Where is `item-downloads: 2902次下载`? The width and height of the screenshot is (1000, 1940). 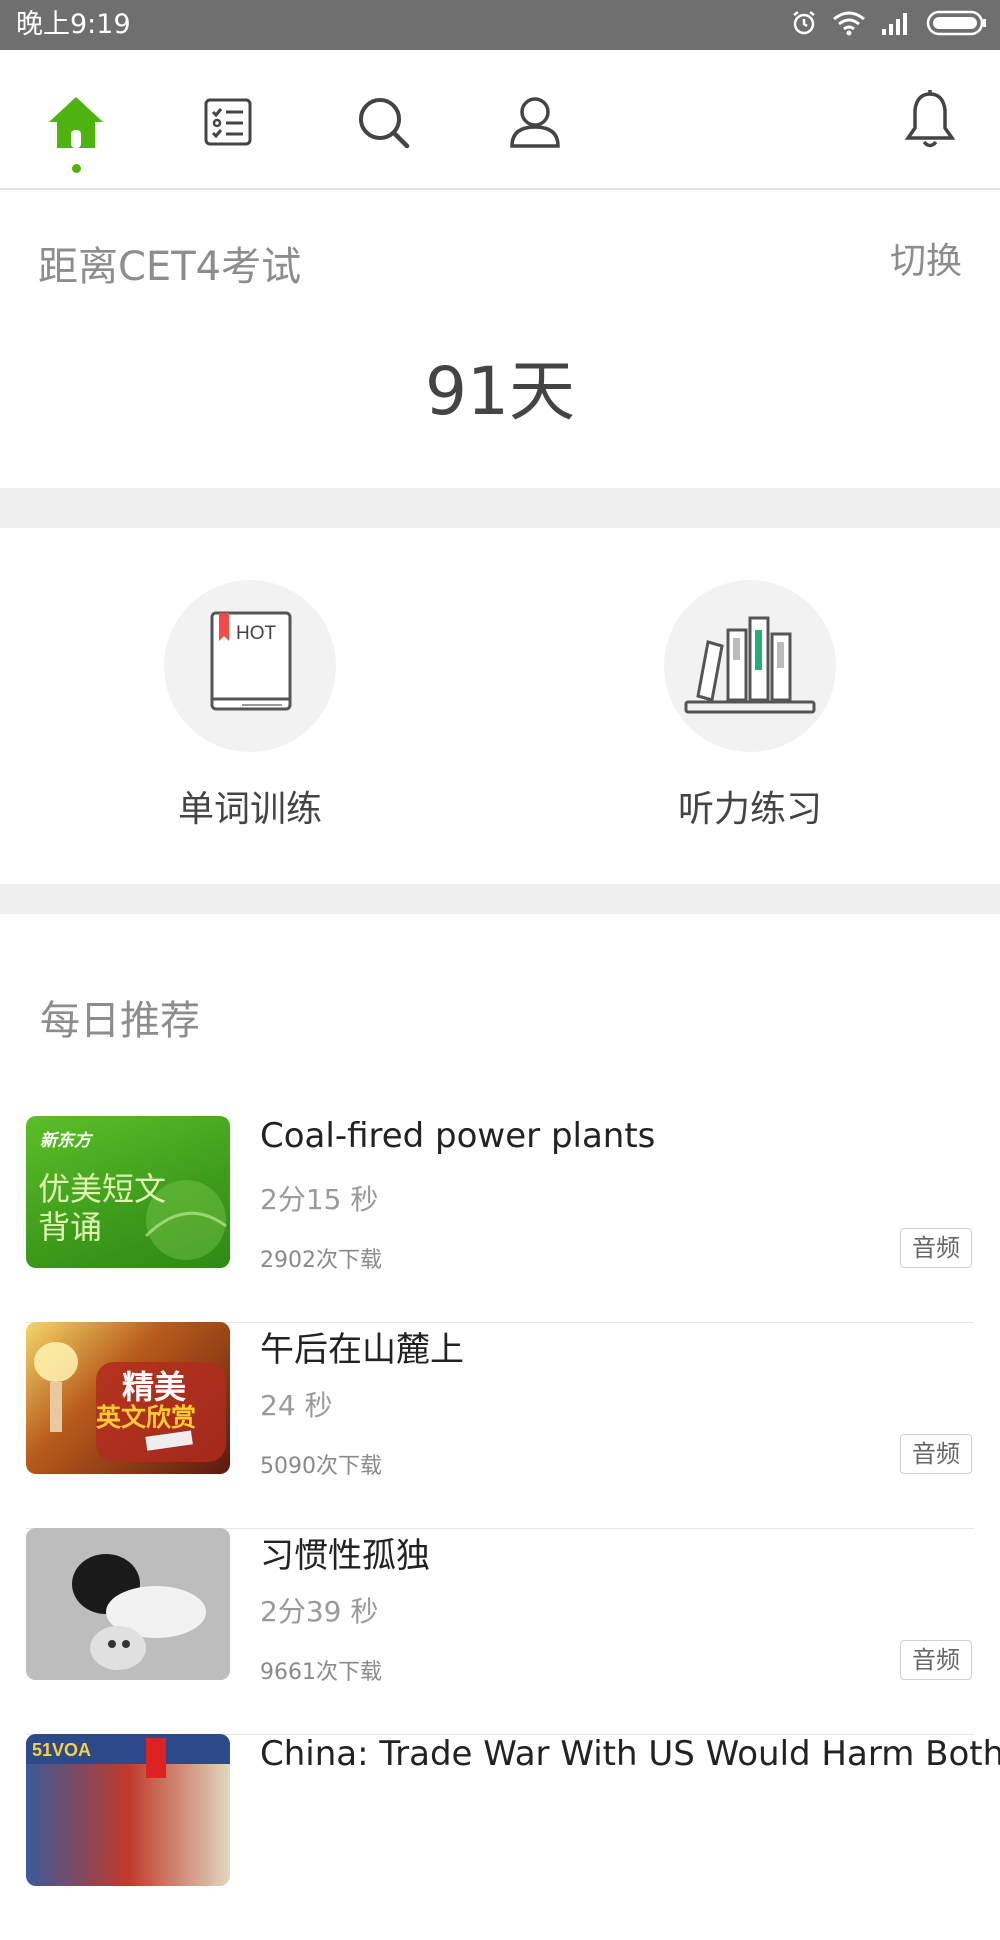
item-downloads: 2902次下载 is located at coordinates (321, 1260).